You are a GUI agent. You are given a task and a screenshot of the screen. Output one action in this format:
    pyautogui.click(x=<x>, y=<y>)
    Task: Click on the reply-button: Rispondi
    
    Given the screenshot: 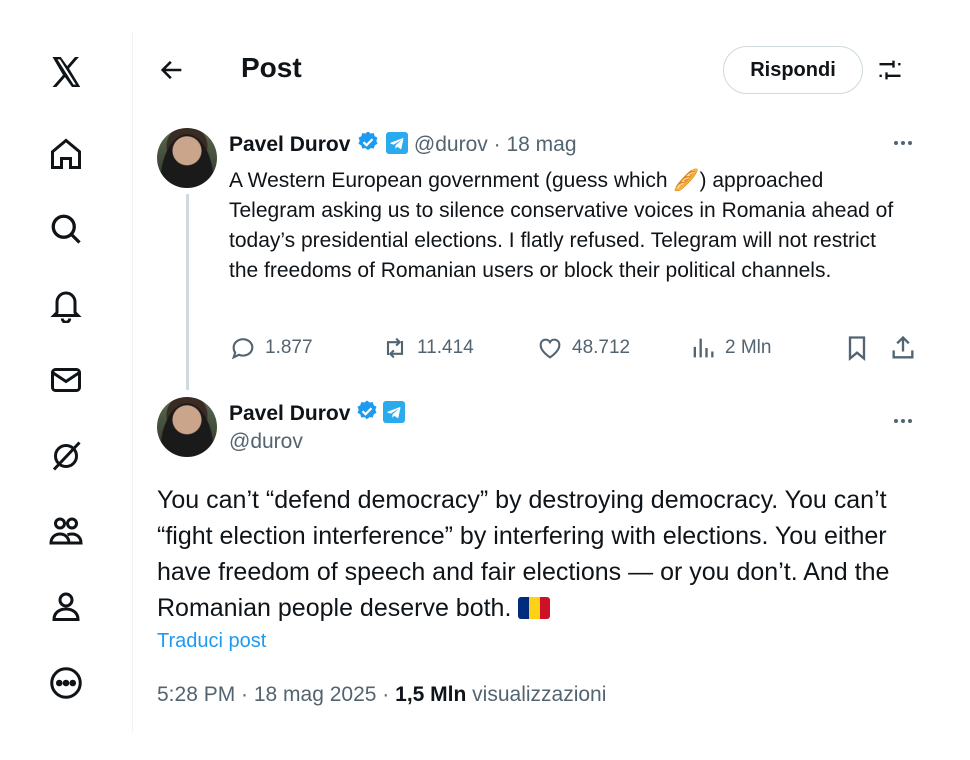 What is the action you would take?
    pyautogui.click(x=793, y=70)
    